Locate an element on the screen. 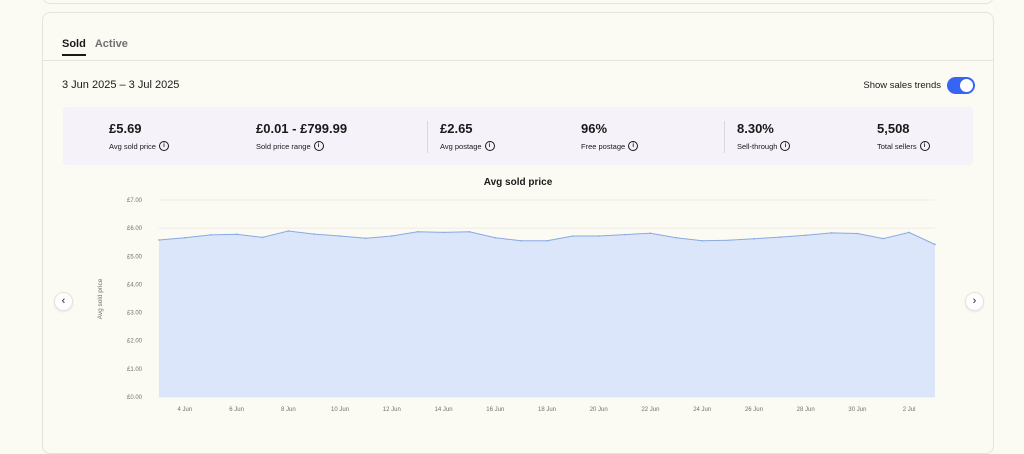  x-tick-label: 12 Jun is located at coordinates (392, 410).